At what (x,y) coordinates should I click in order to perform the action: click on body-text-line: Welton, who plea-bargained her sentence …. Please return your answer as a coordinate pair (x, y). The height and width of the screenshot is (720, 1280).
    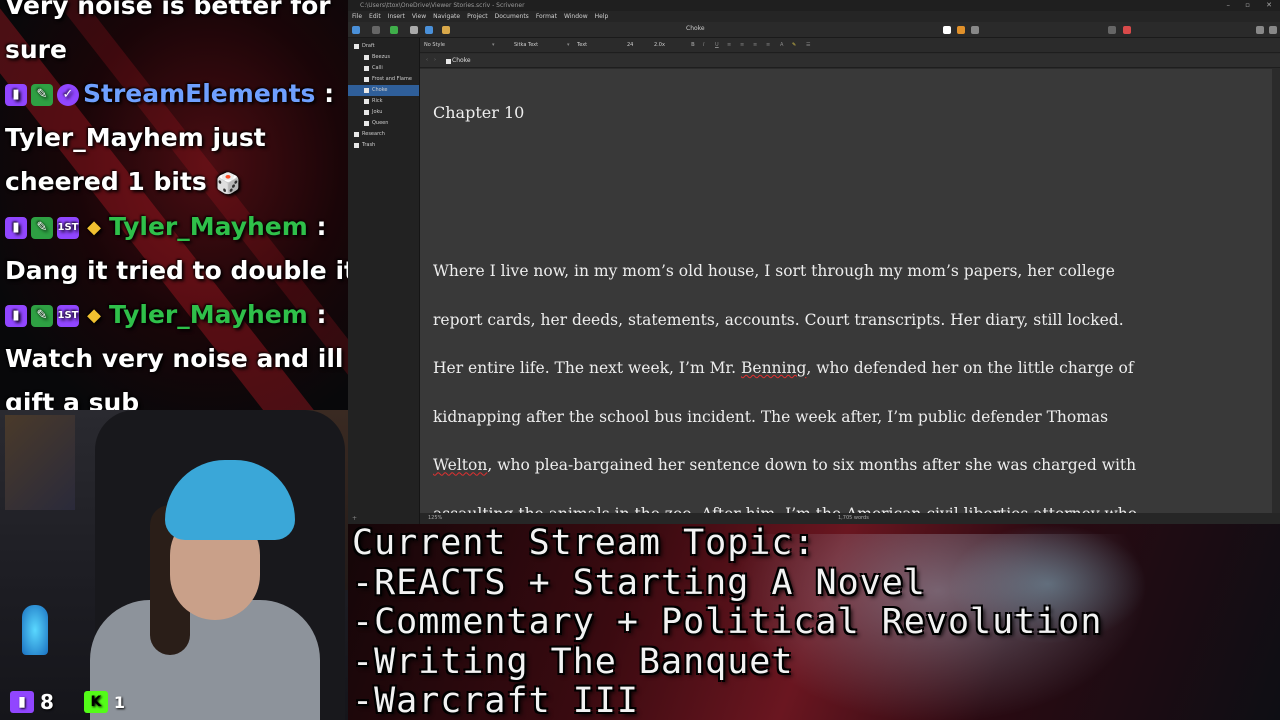
    Looking at the image, I should click on (848, 465).